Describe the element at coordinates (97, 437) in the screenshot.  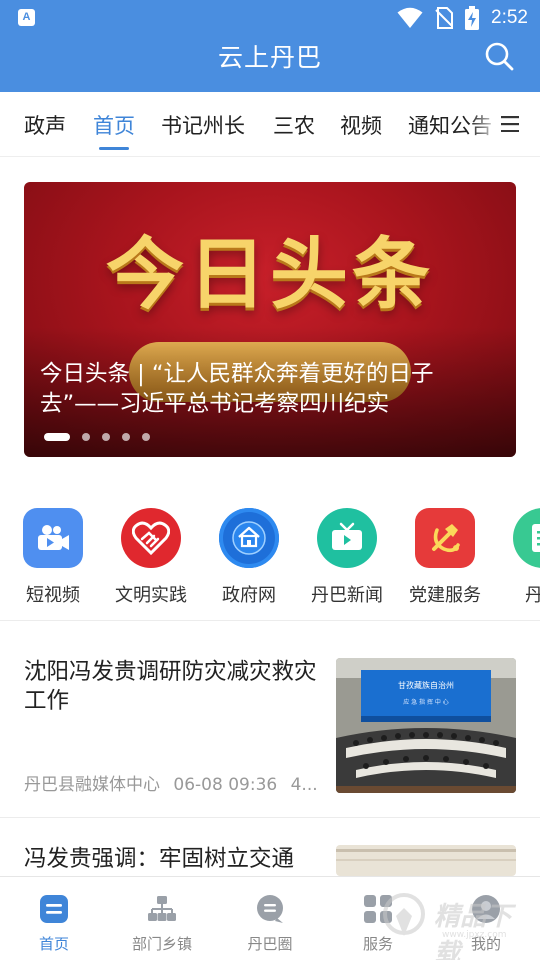
I see `carousel-indicator` at that location.